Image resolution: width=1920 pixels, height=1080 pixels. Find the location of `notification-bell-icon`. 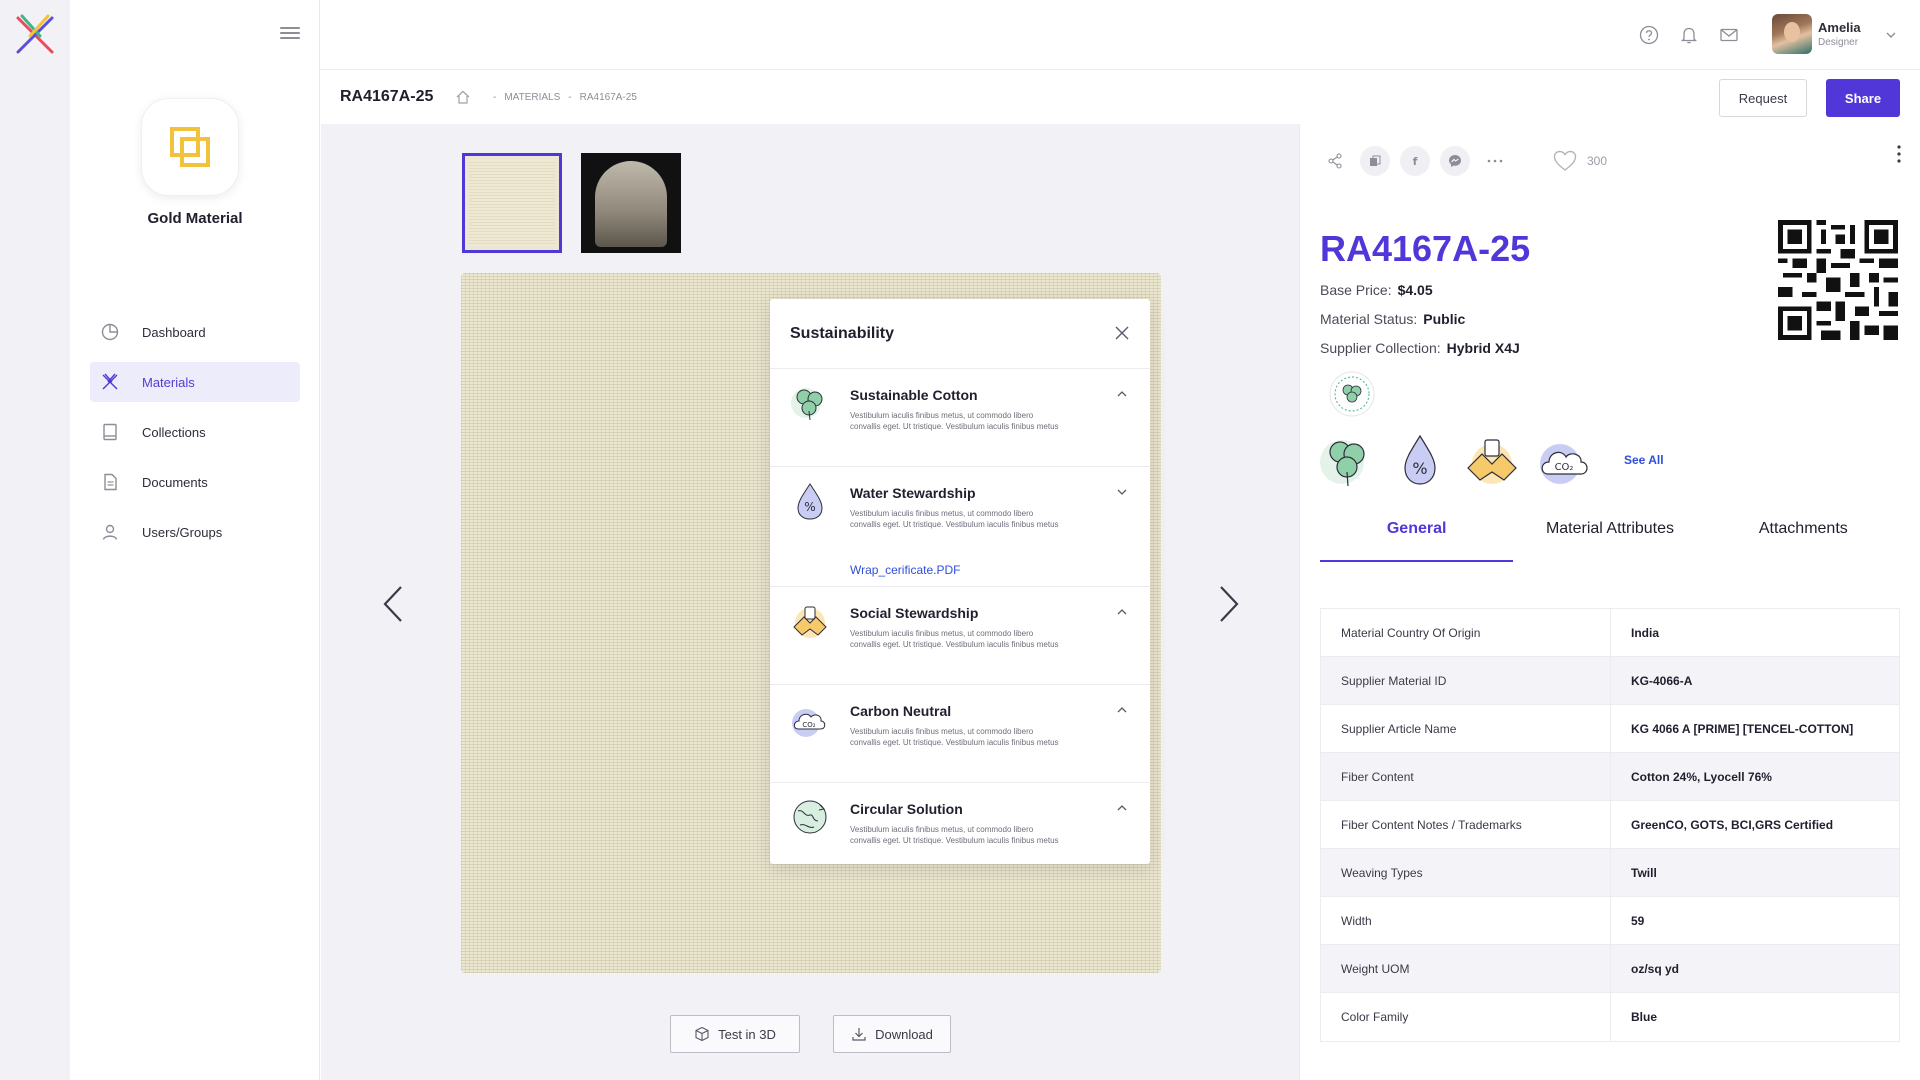

notification-bell-icon is located at coordinates (1689, 35).